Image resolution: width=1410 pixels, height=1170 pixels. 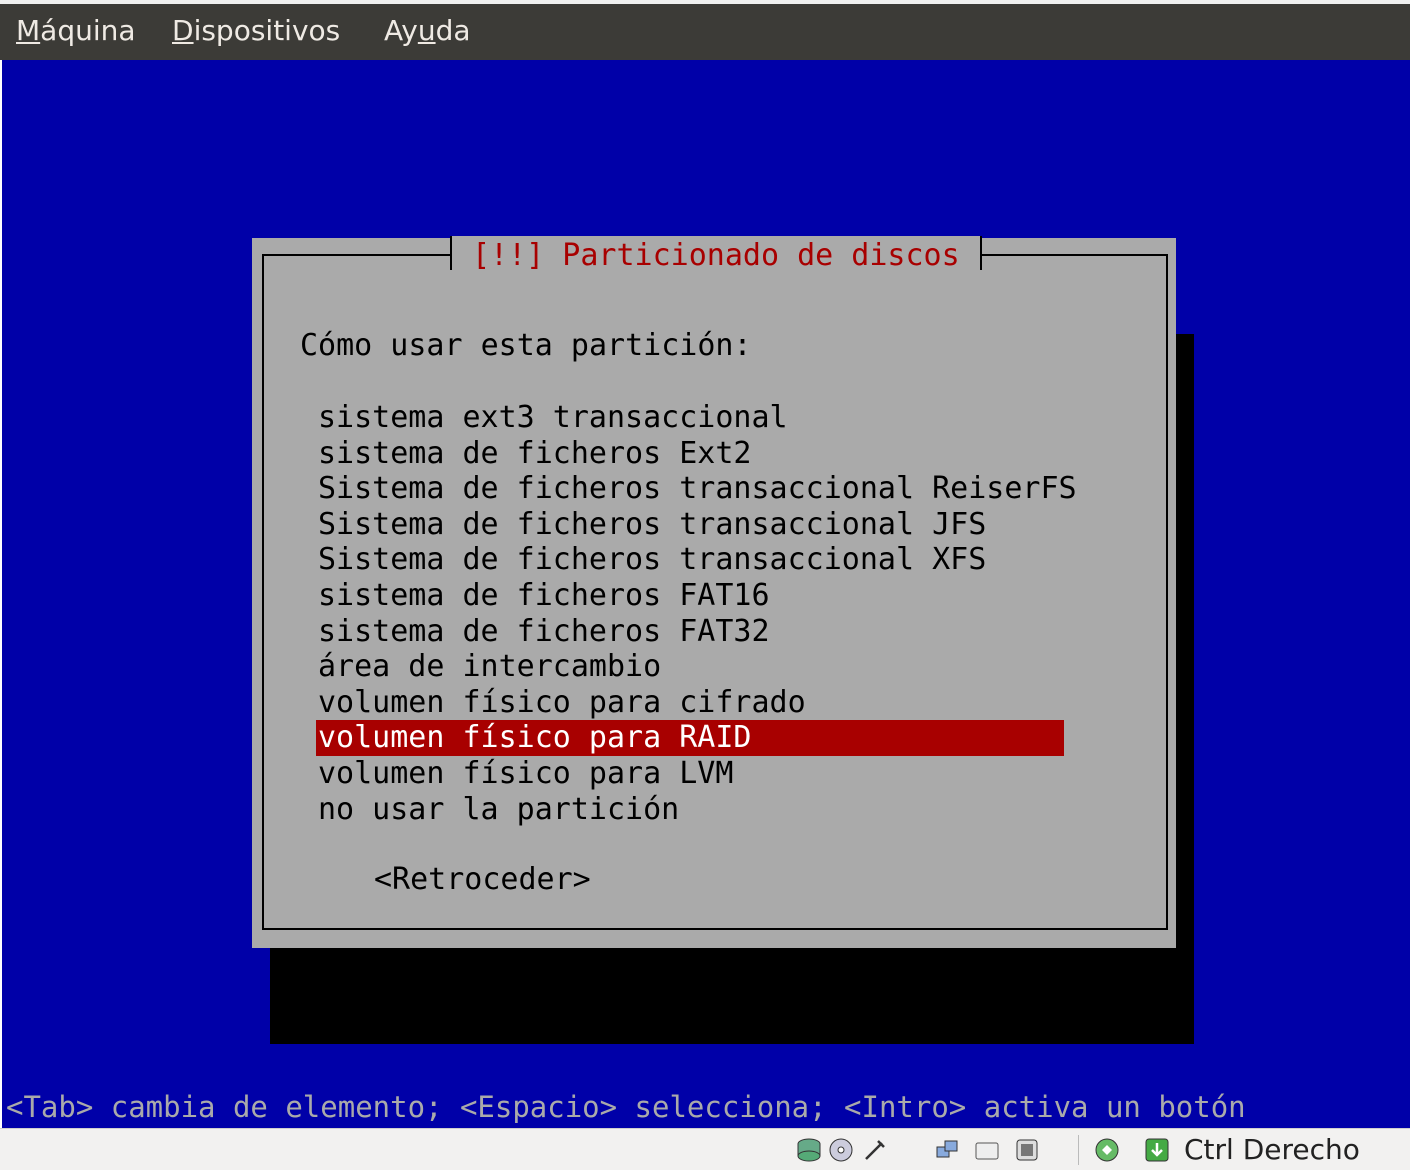 What do you see at coordinates (427, 30) in the screenshot?
I see `menu-ayuda: Ayuda` at bounding box center [427, 30].